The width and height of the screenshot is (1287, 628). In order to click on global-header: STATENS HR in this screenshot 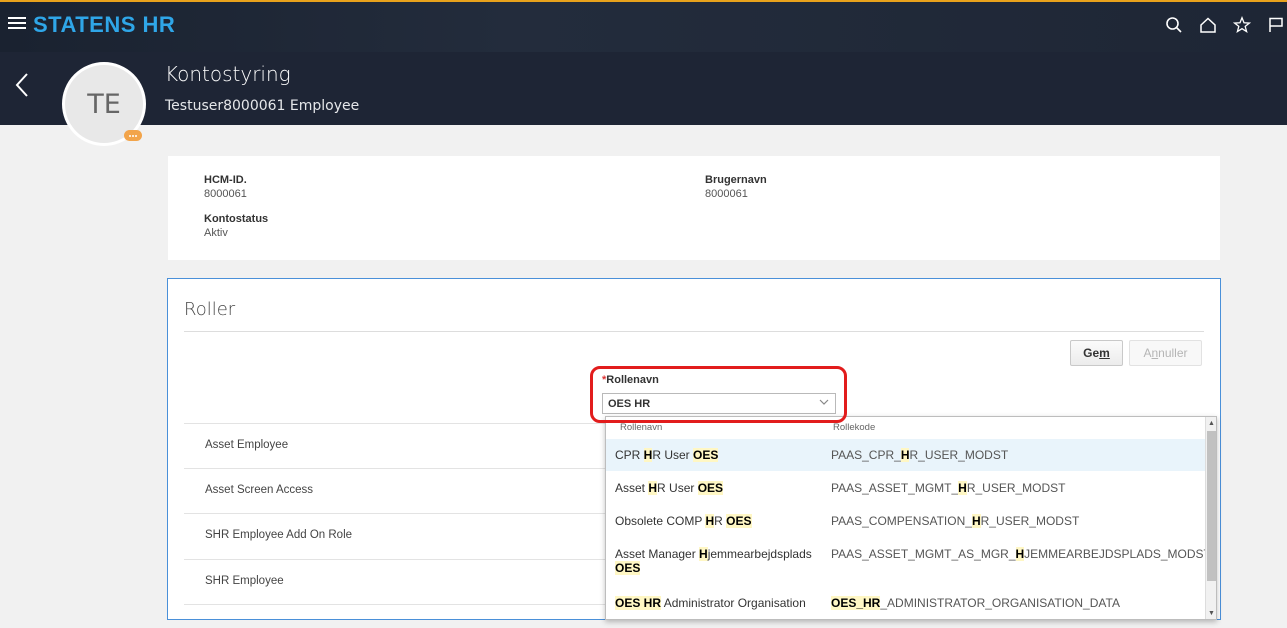, I will do `click(643, 26)`.